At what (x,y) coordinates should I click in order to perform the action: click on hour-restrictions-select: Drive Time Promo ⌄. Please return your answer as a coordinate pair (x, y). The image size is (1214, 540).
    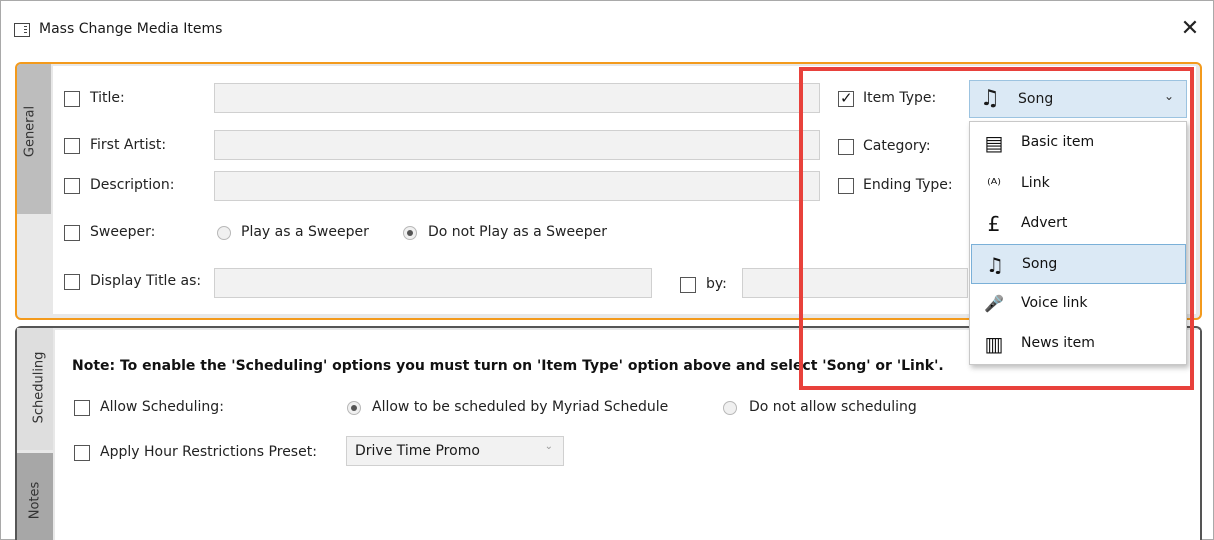
    Looking at the image, I should click on (455, 451).